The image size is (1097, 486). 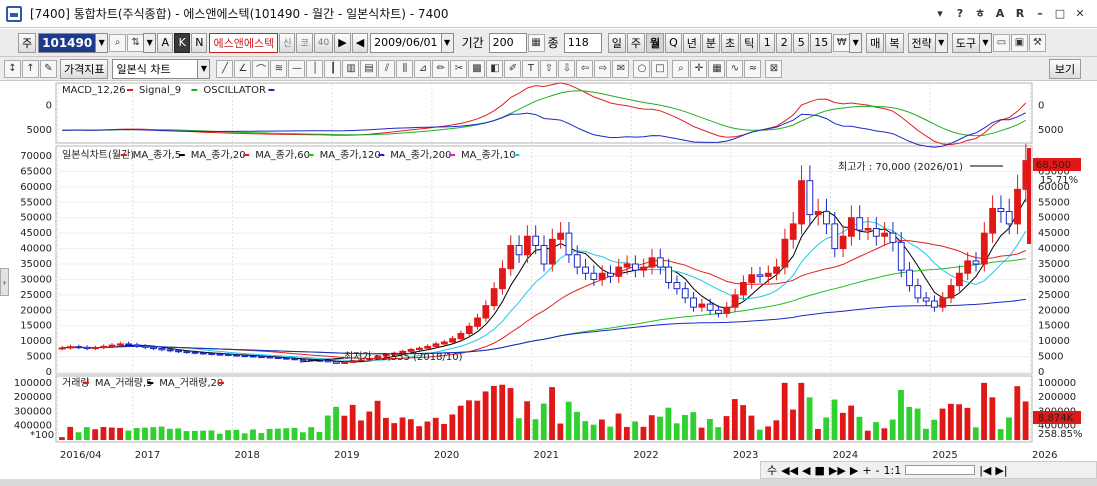 What do you see at coordinates (774, 68) in the screenshot?
I see `delete-drawing-icon: ⊠` at bounding box center [774, 68].